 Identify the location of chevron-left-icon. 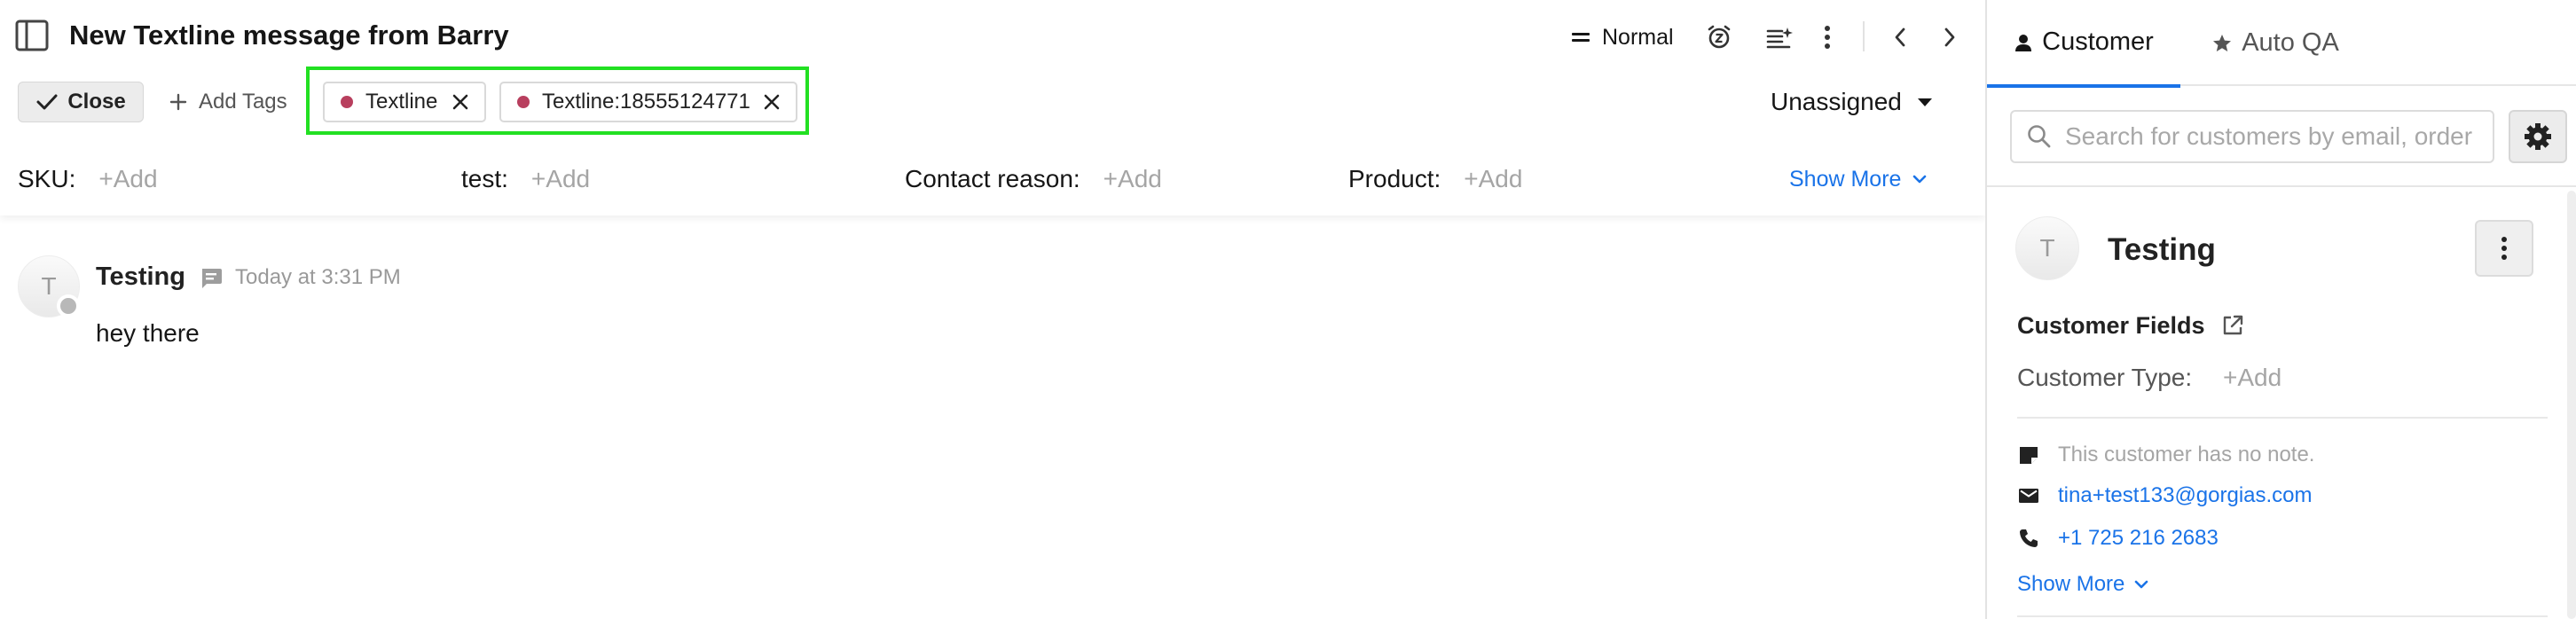
(1900, 37).